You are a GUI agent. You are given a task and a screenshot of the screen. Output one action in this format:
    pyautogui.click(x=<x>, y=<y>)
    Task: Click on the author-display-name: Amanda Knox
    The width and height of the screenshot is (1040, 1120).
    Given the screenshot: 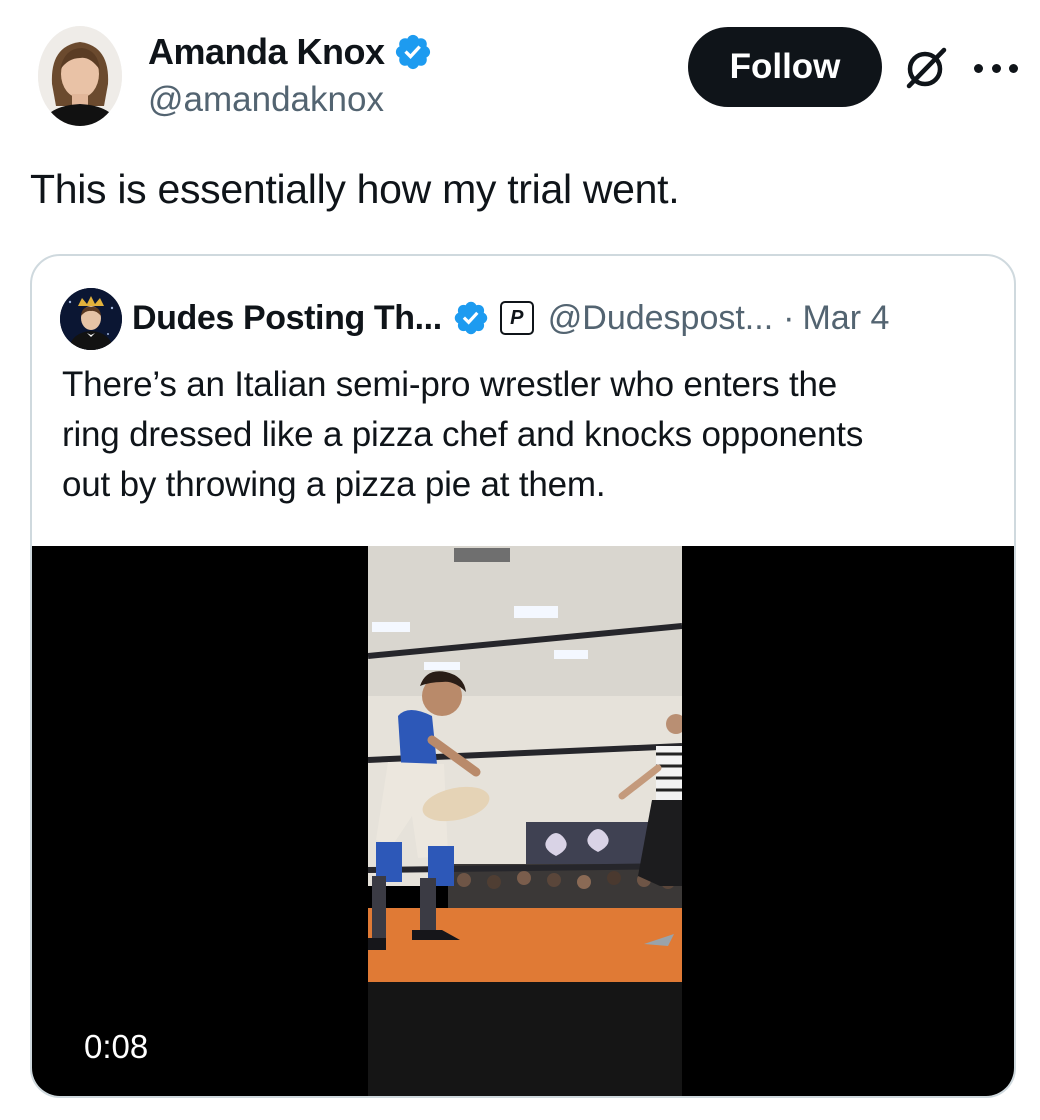 What is the action you would take?
    pyautogui.click(x=266, y=52)
    